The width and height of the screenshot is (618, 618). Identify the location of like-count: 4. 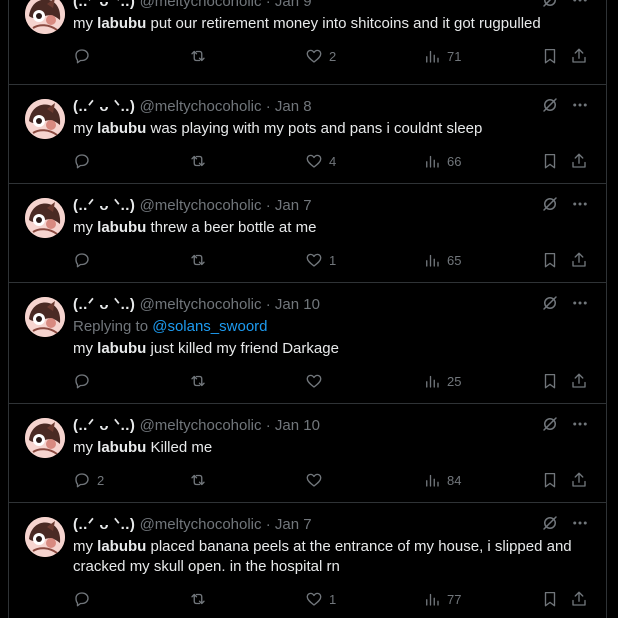
(333, 161).